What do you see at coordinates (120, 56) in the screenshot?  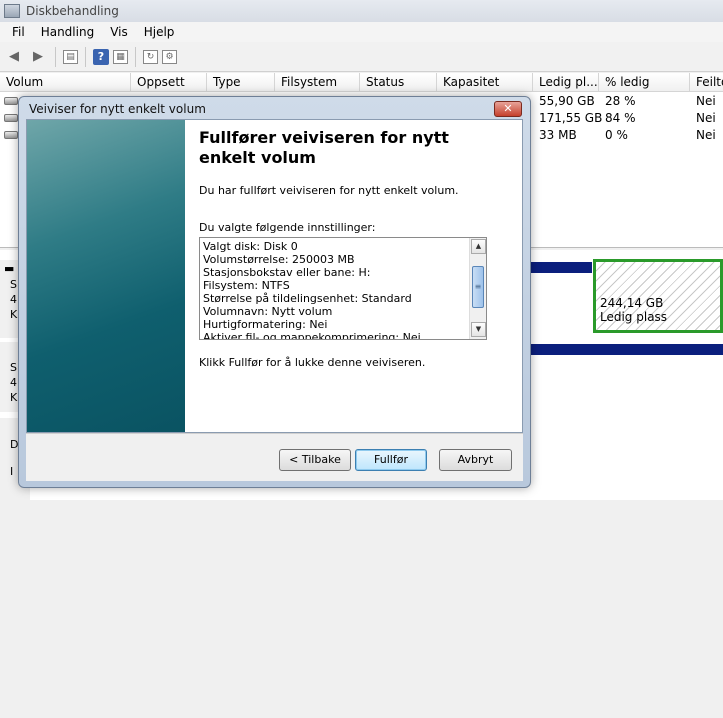 I see `properties-icon: ▦` at bounding box center [120, 56].